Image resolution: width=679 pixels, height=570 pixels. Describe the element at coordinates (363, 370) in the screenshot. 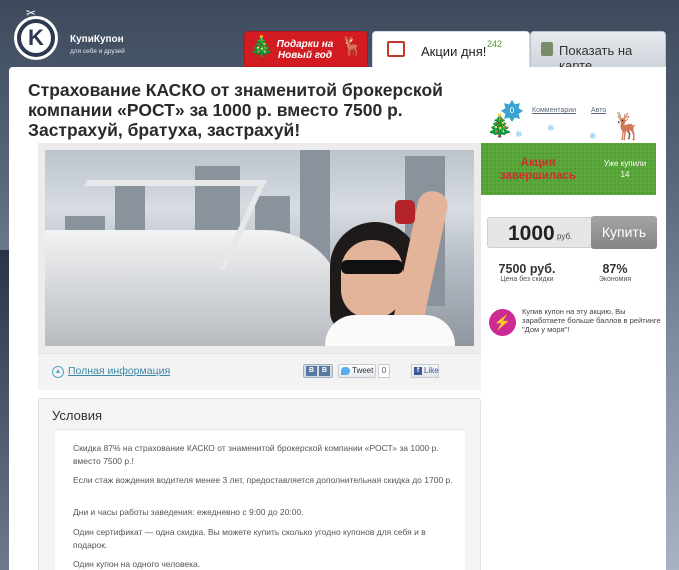

I see `tweet-label: Tweet` at that location.